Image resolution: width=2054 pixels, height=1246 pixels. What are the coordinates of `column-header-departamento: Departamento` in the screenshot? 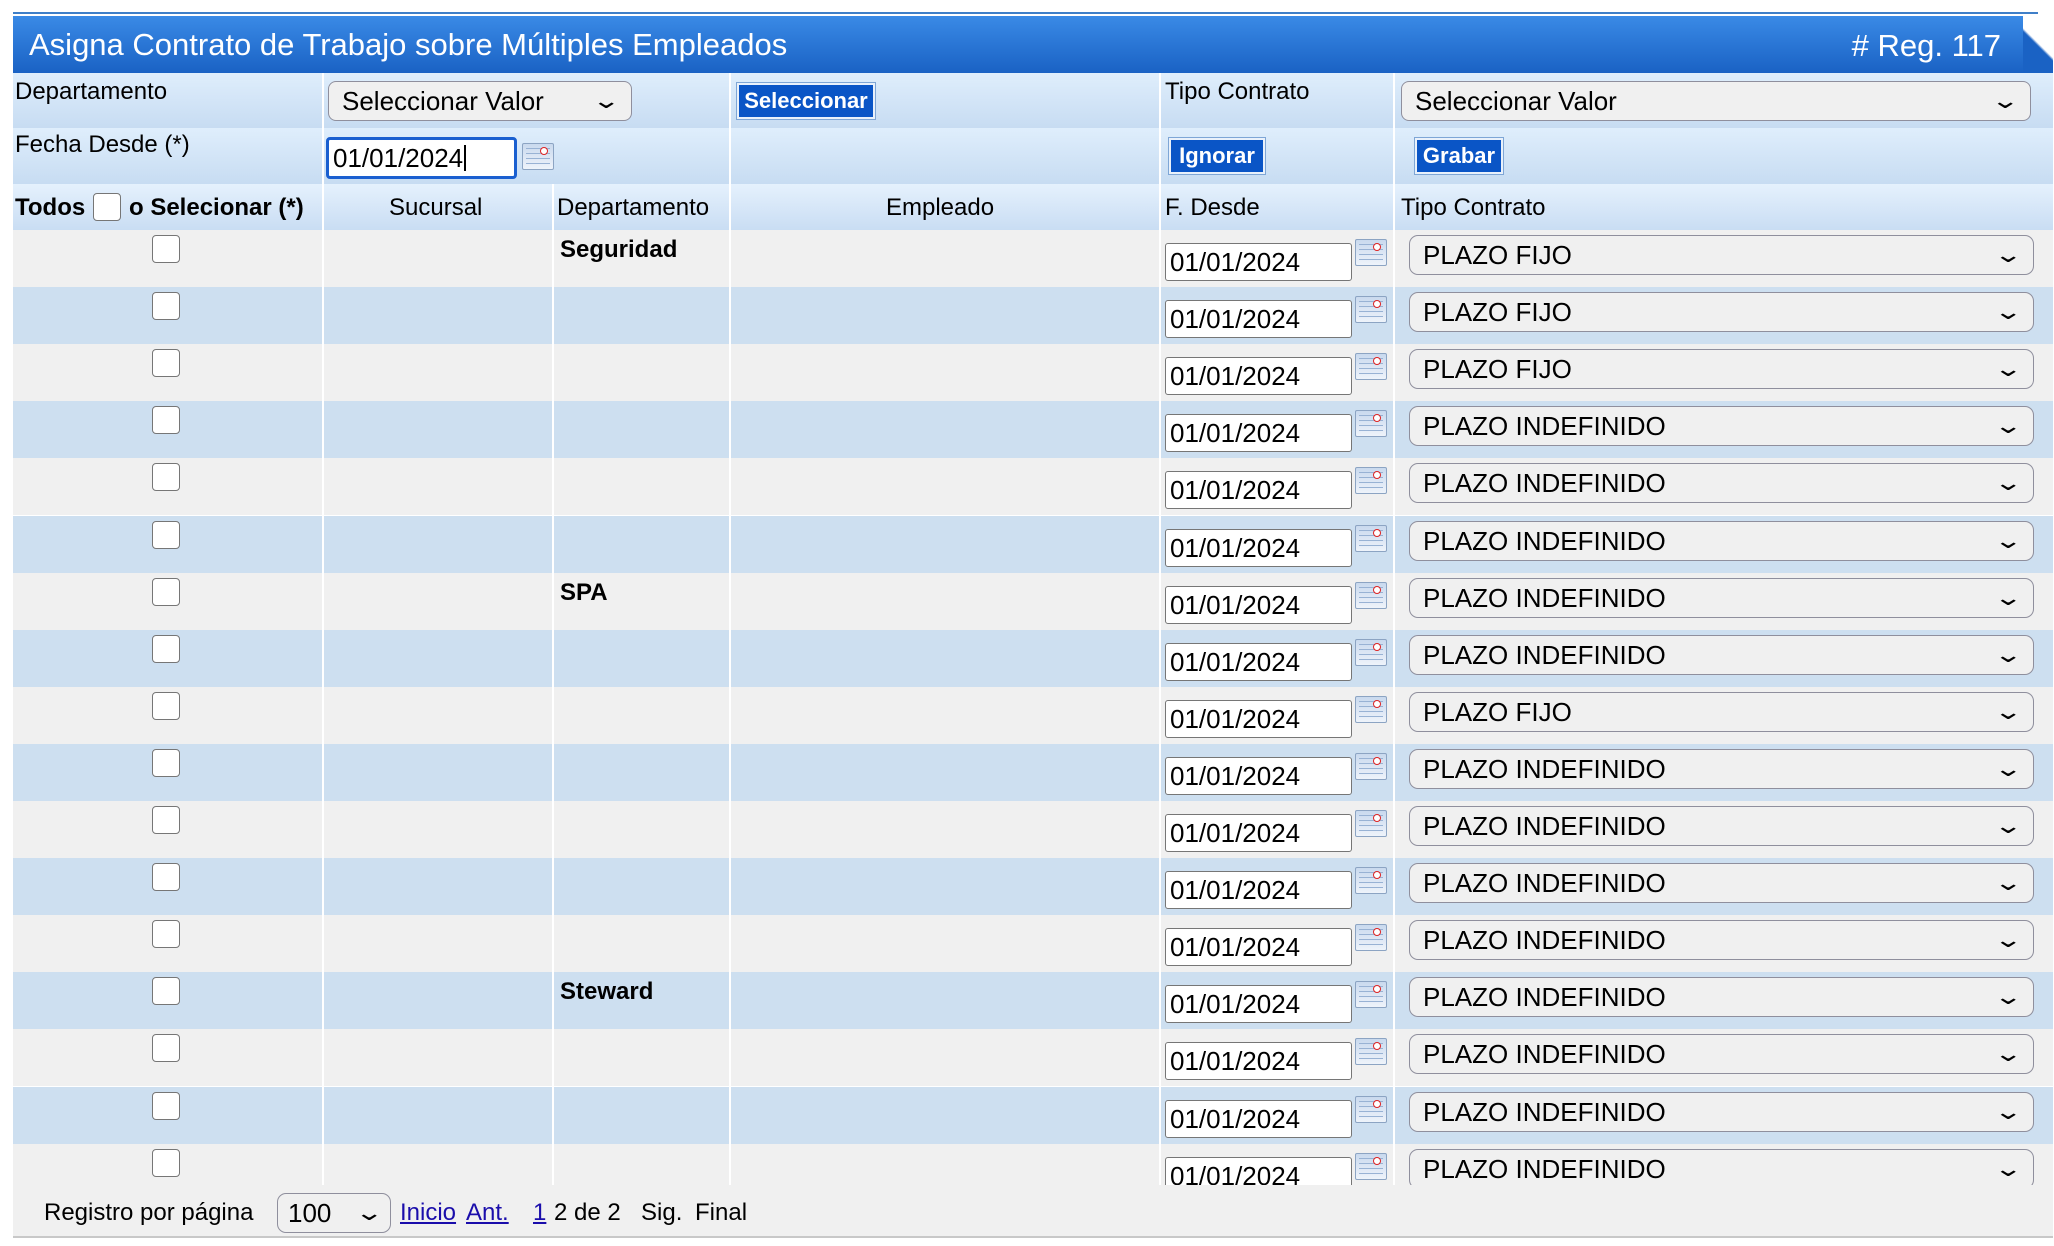 It's located at (633, 207).